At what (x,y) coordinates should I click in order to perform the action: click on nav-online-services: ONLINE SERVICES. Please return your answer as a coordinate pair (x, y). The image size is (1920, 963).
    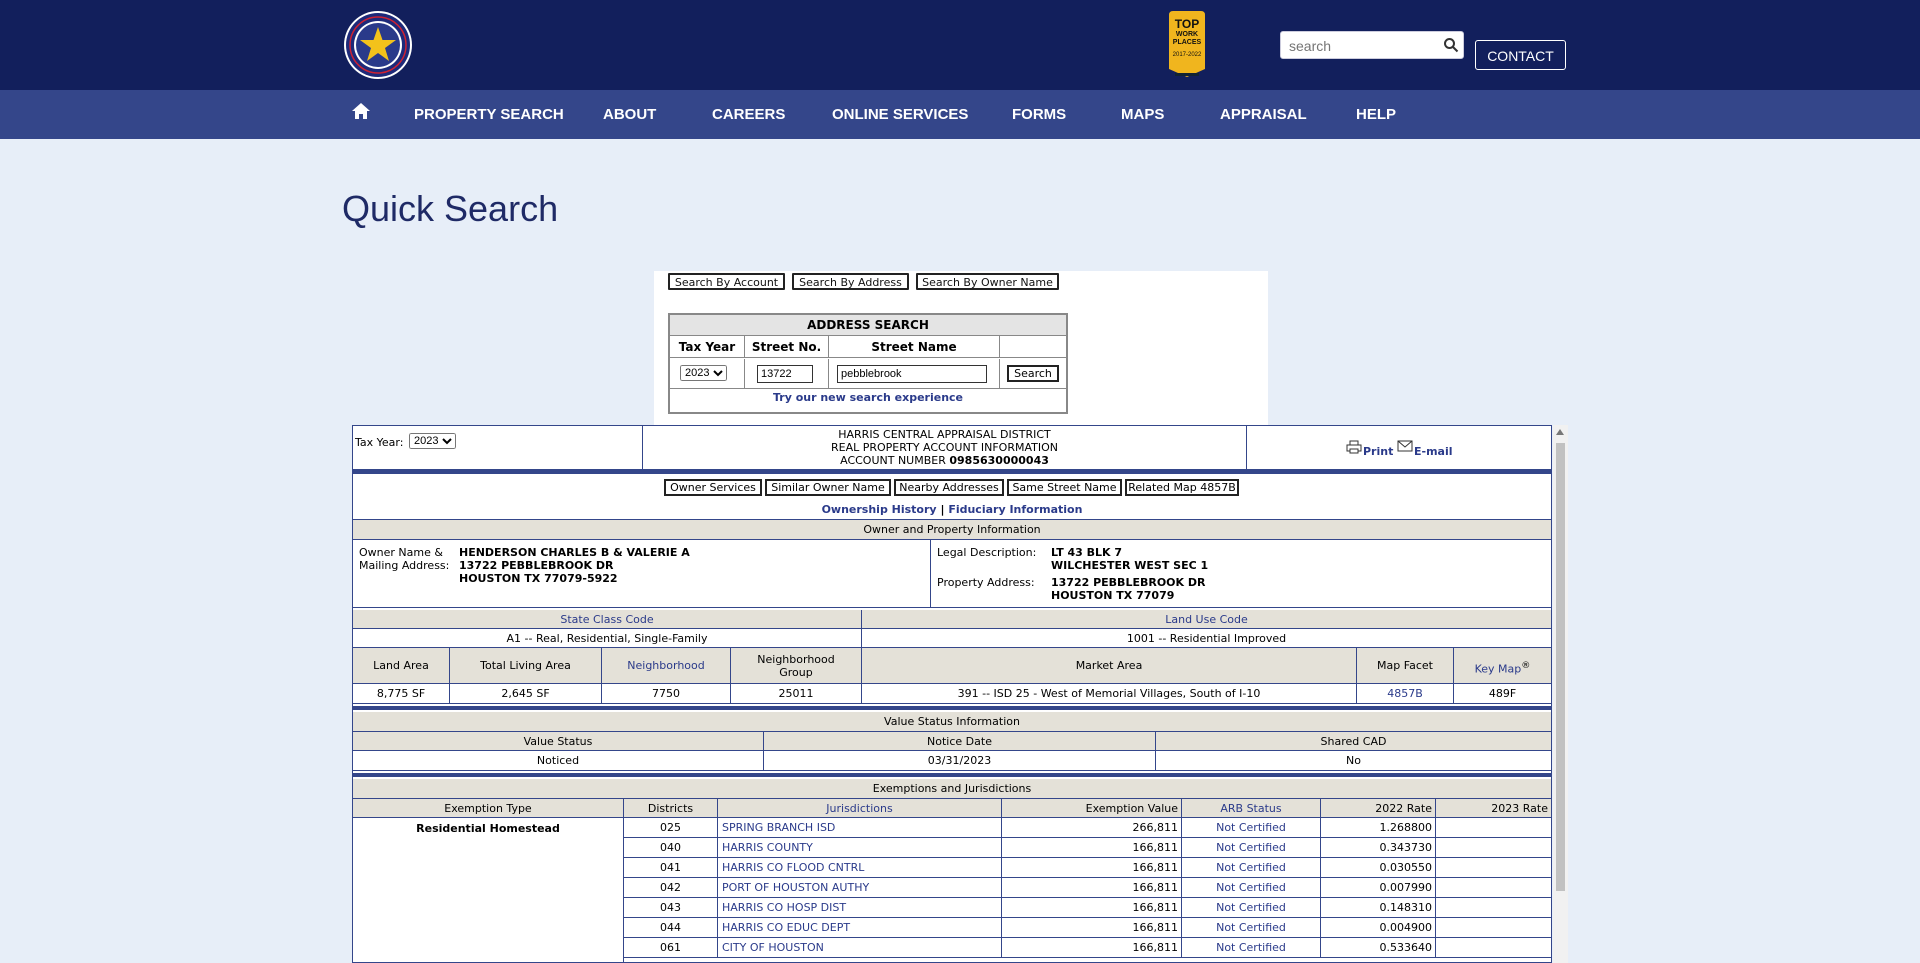
    Looking at the image, I should click on (900, 114).